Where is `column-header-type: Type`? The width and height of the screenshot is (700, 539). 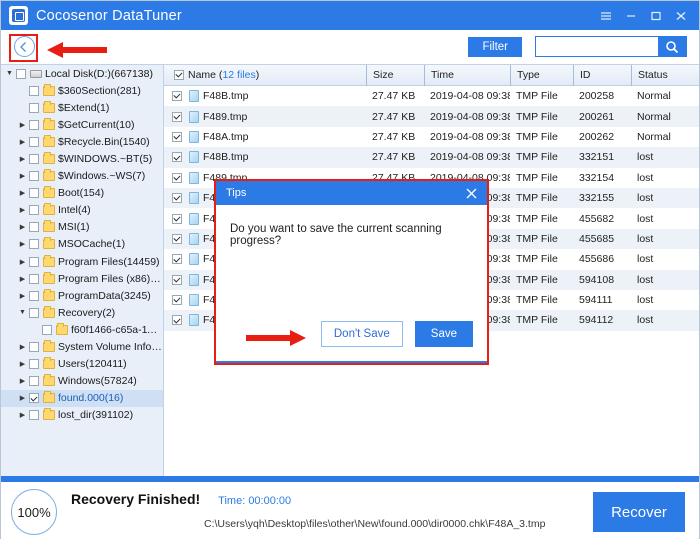 column-header-type: Type is located at coordinates (541, 75).